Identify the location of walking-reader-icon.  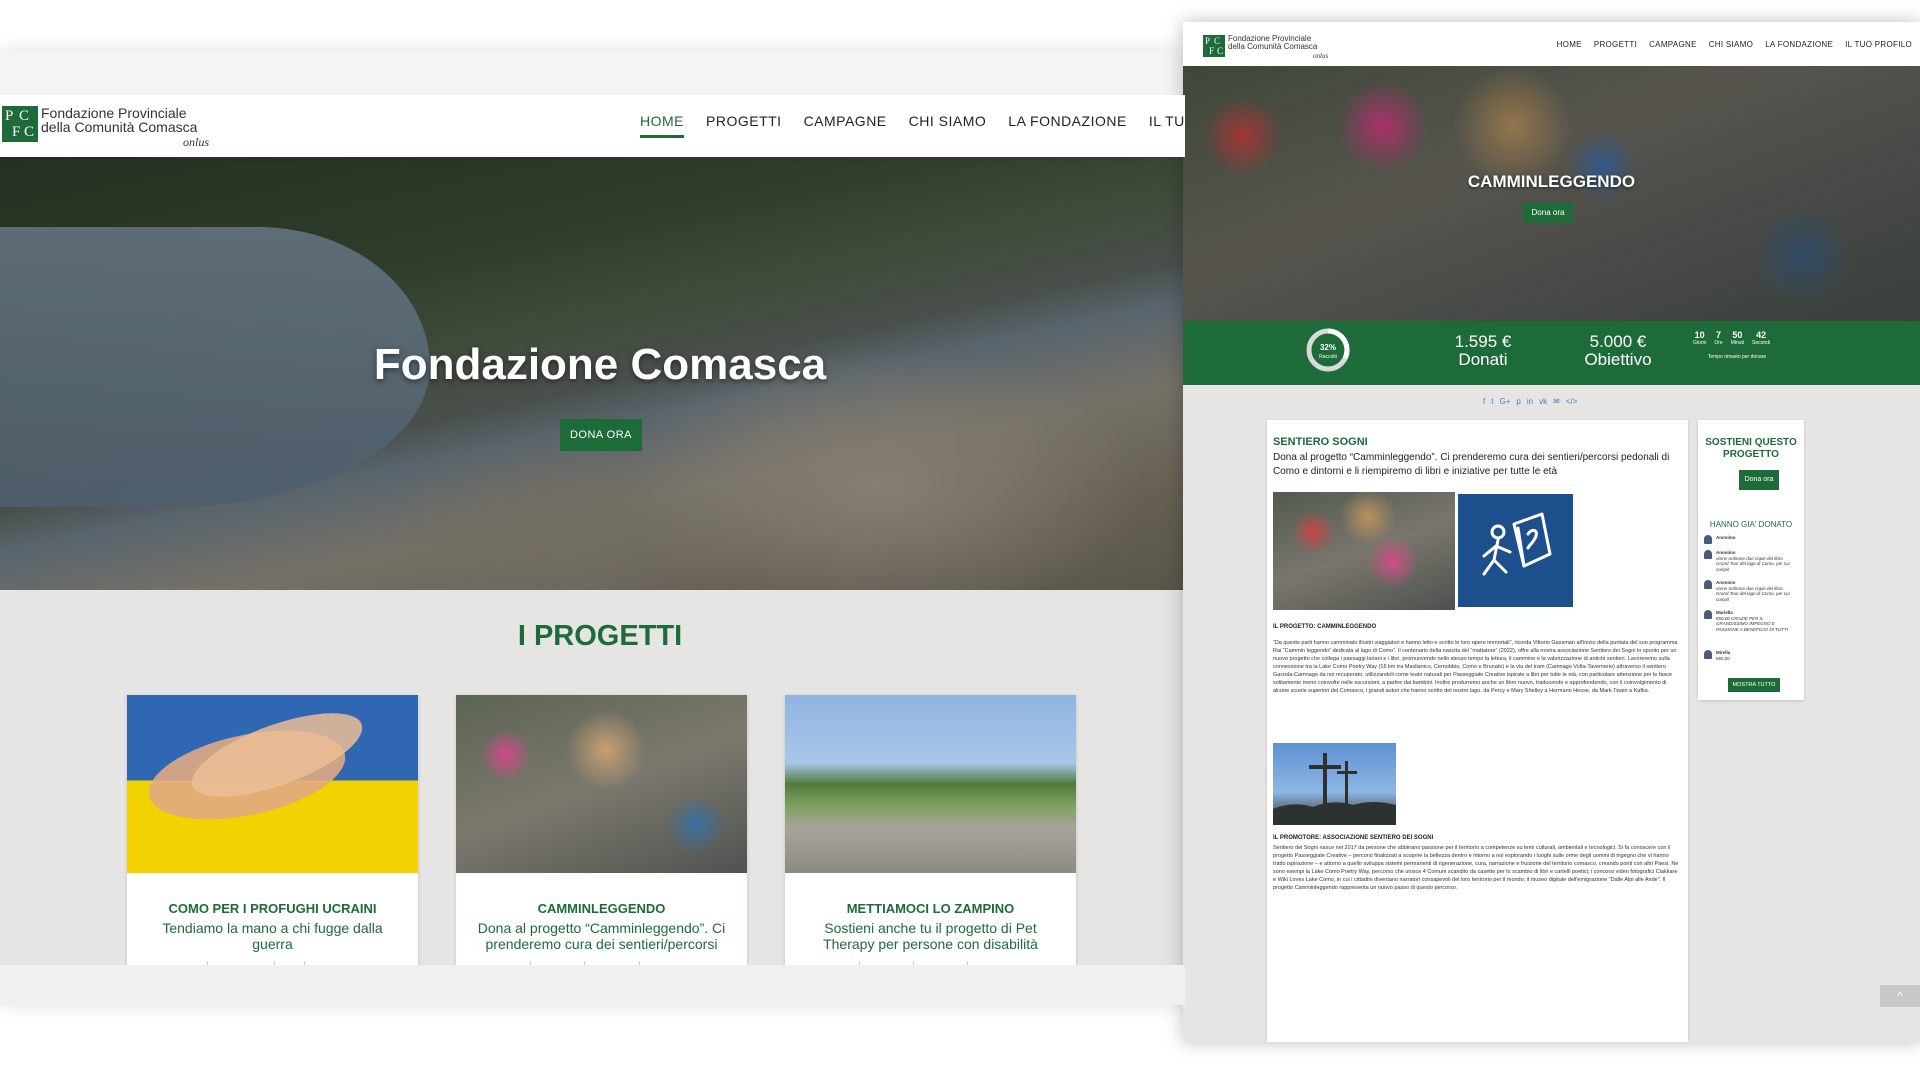
(1517, 544).